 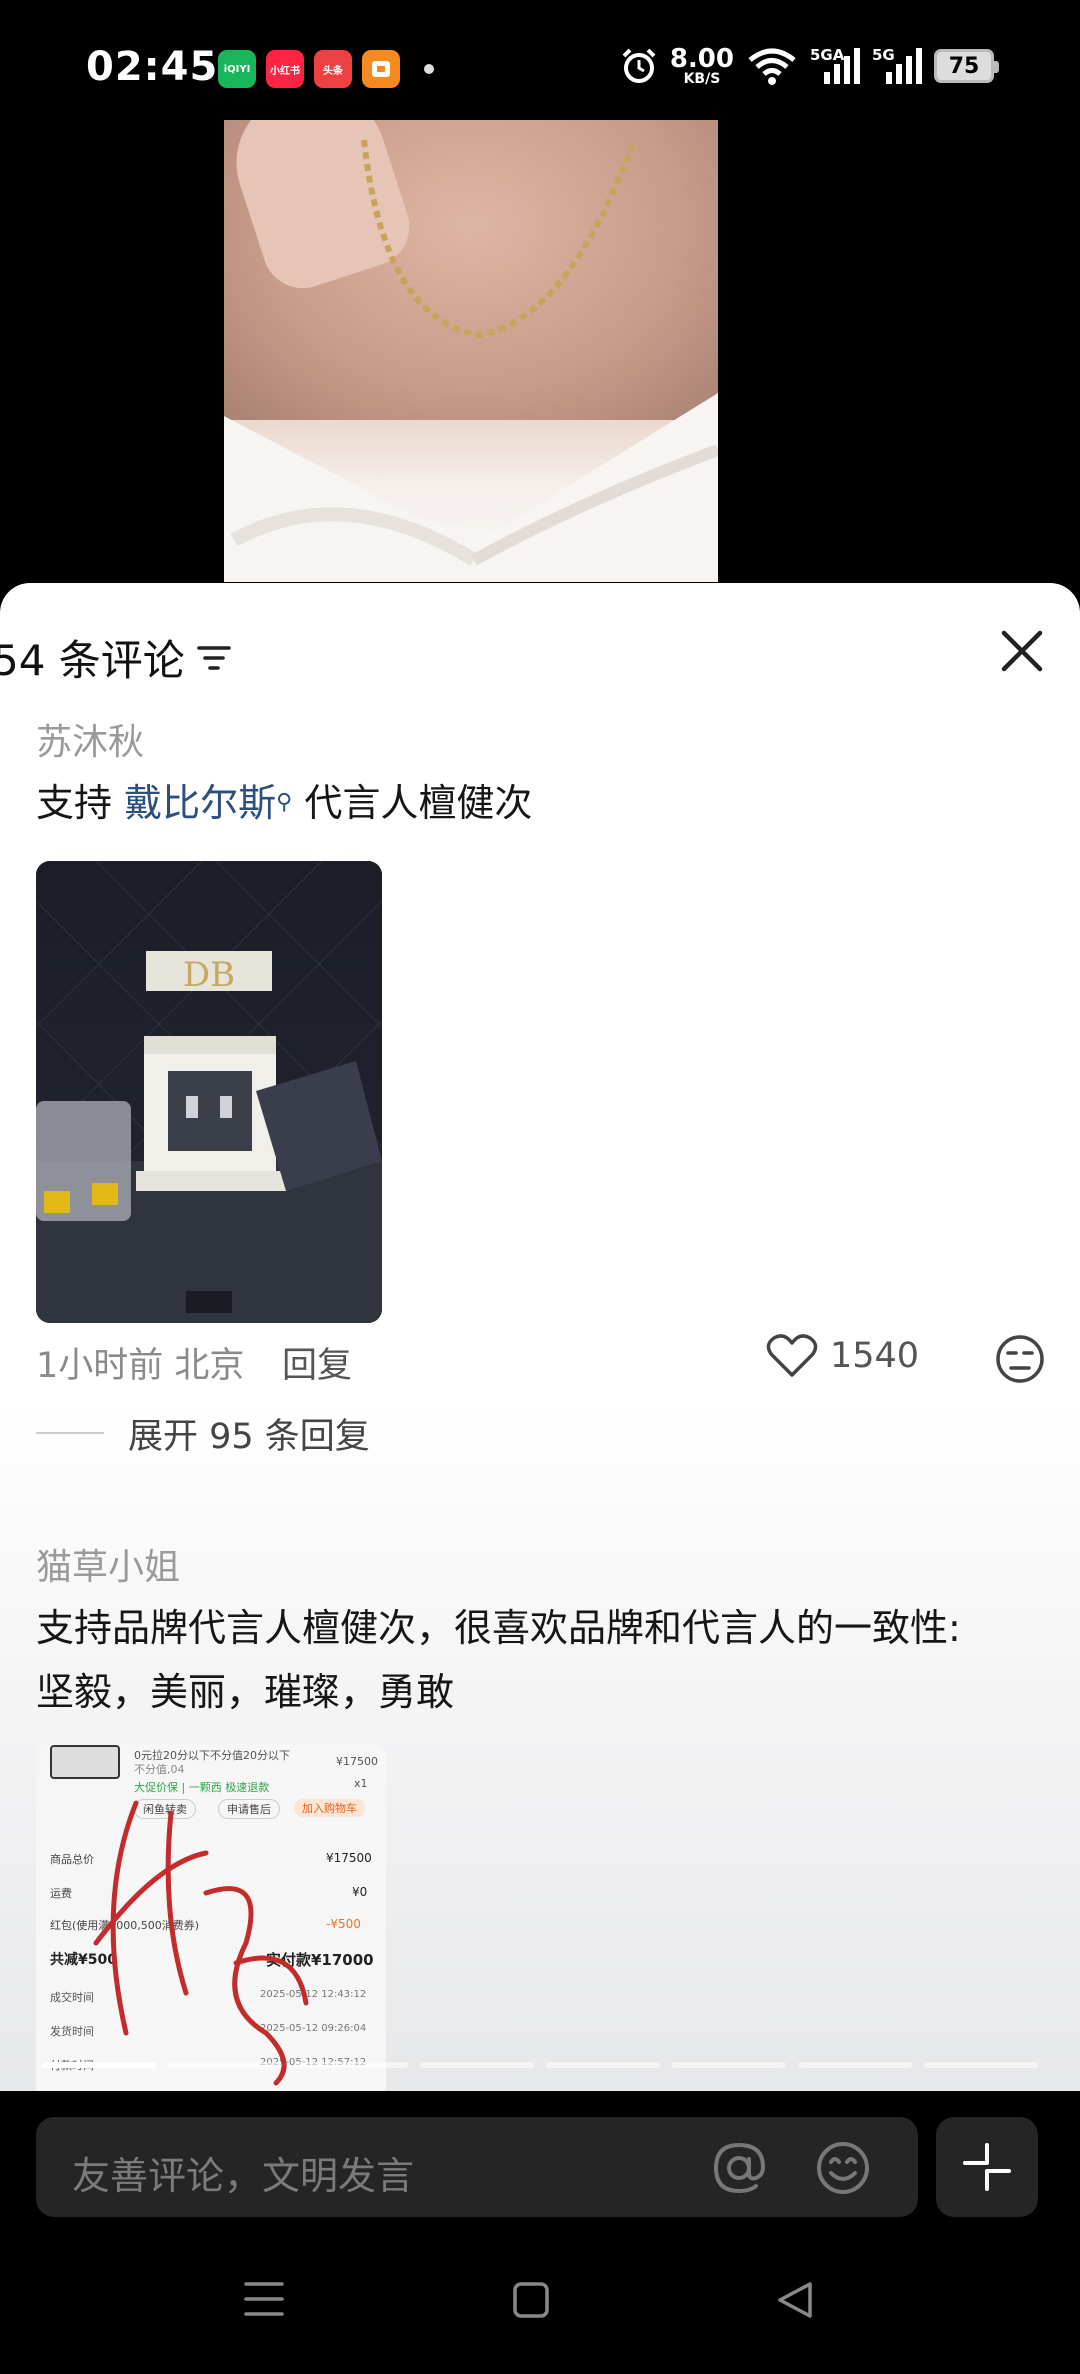 I want to click on notification-app-icons: iQIYI 小红书 头条, so click(x=326, y=69).